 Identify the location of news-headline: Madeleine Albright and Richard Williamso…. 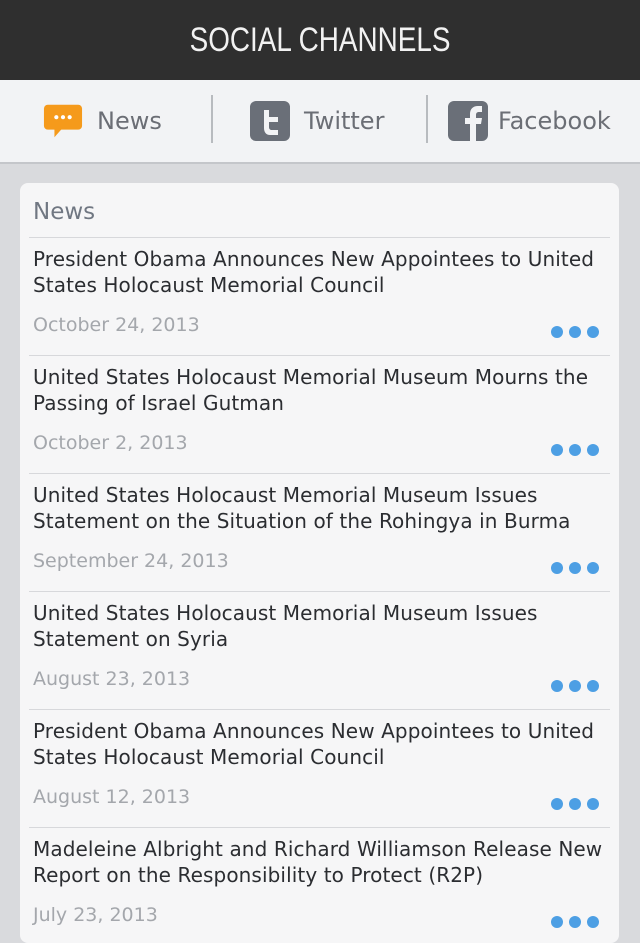
(318, 862).